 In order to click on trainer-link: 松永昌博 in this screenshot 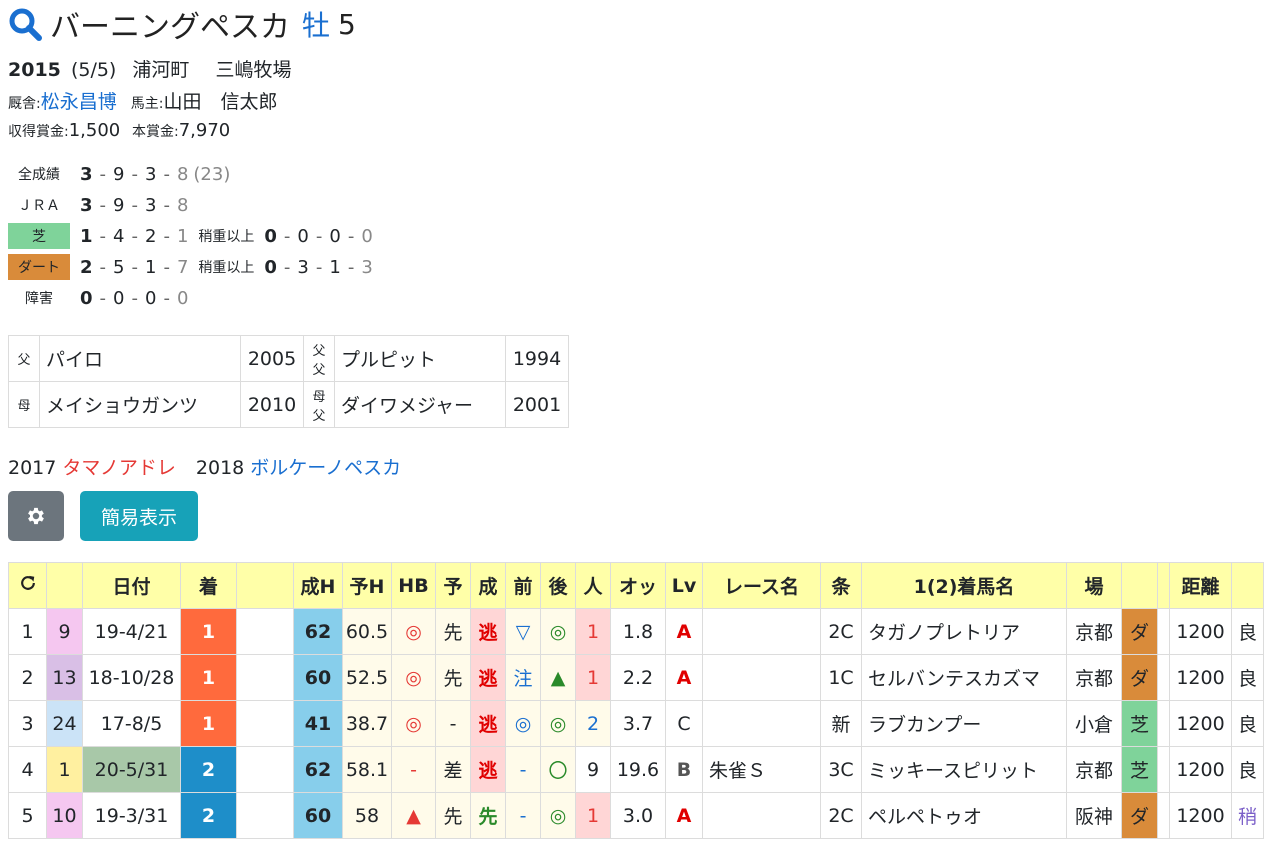, I will do `click(79, 102)`.